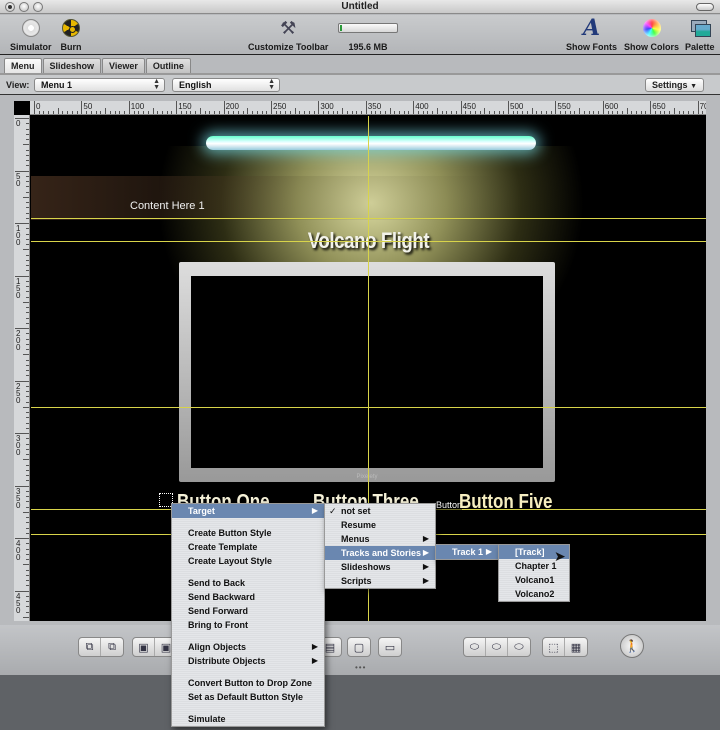  What do you see at coordinates (90, 647) in the screenshot?
I see `bring-front-icon: ⧉` at bounding box center [90, 647].